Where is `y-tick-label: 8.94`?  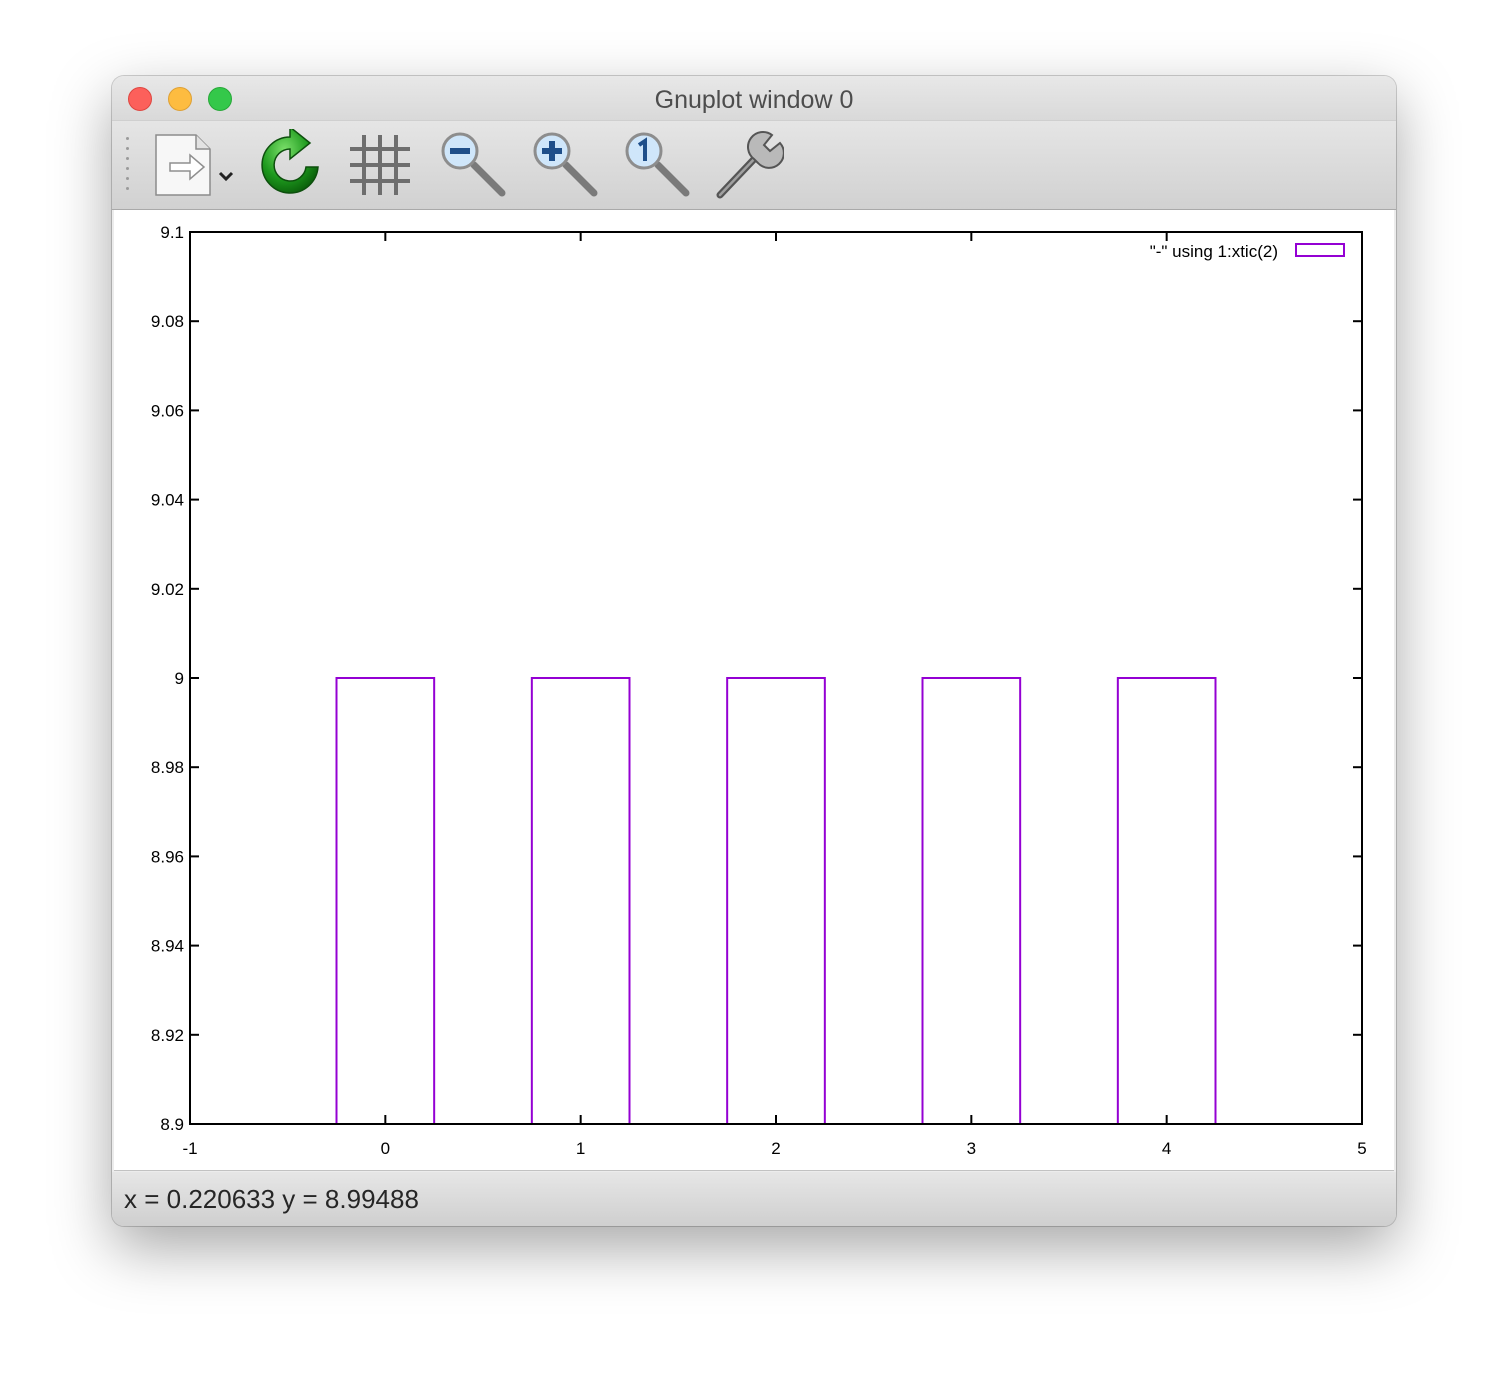
y-tick-label: 8.94 is located at coordinates (167, 946).